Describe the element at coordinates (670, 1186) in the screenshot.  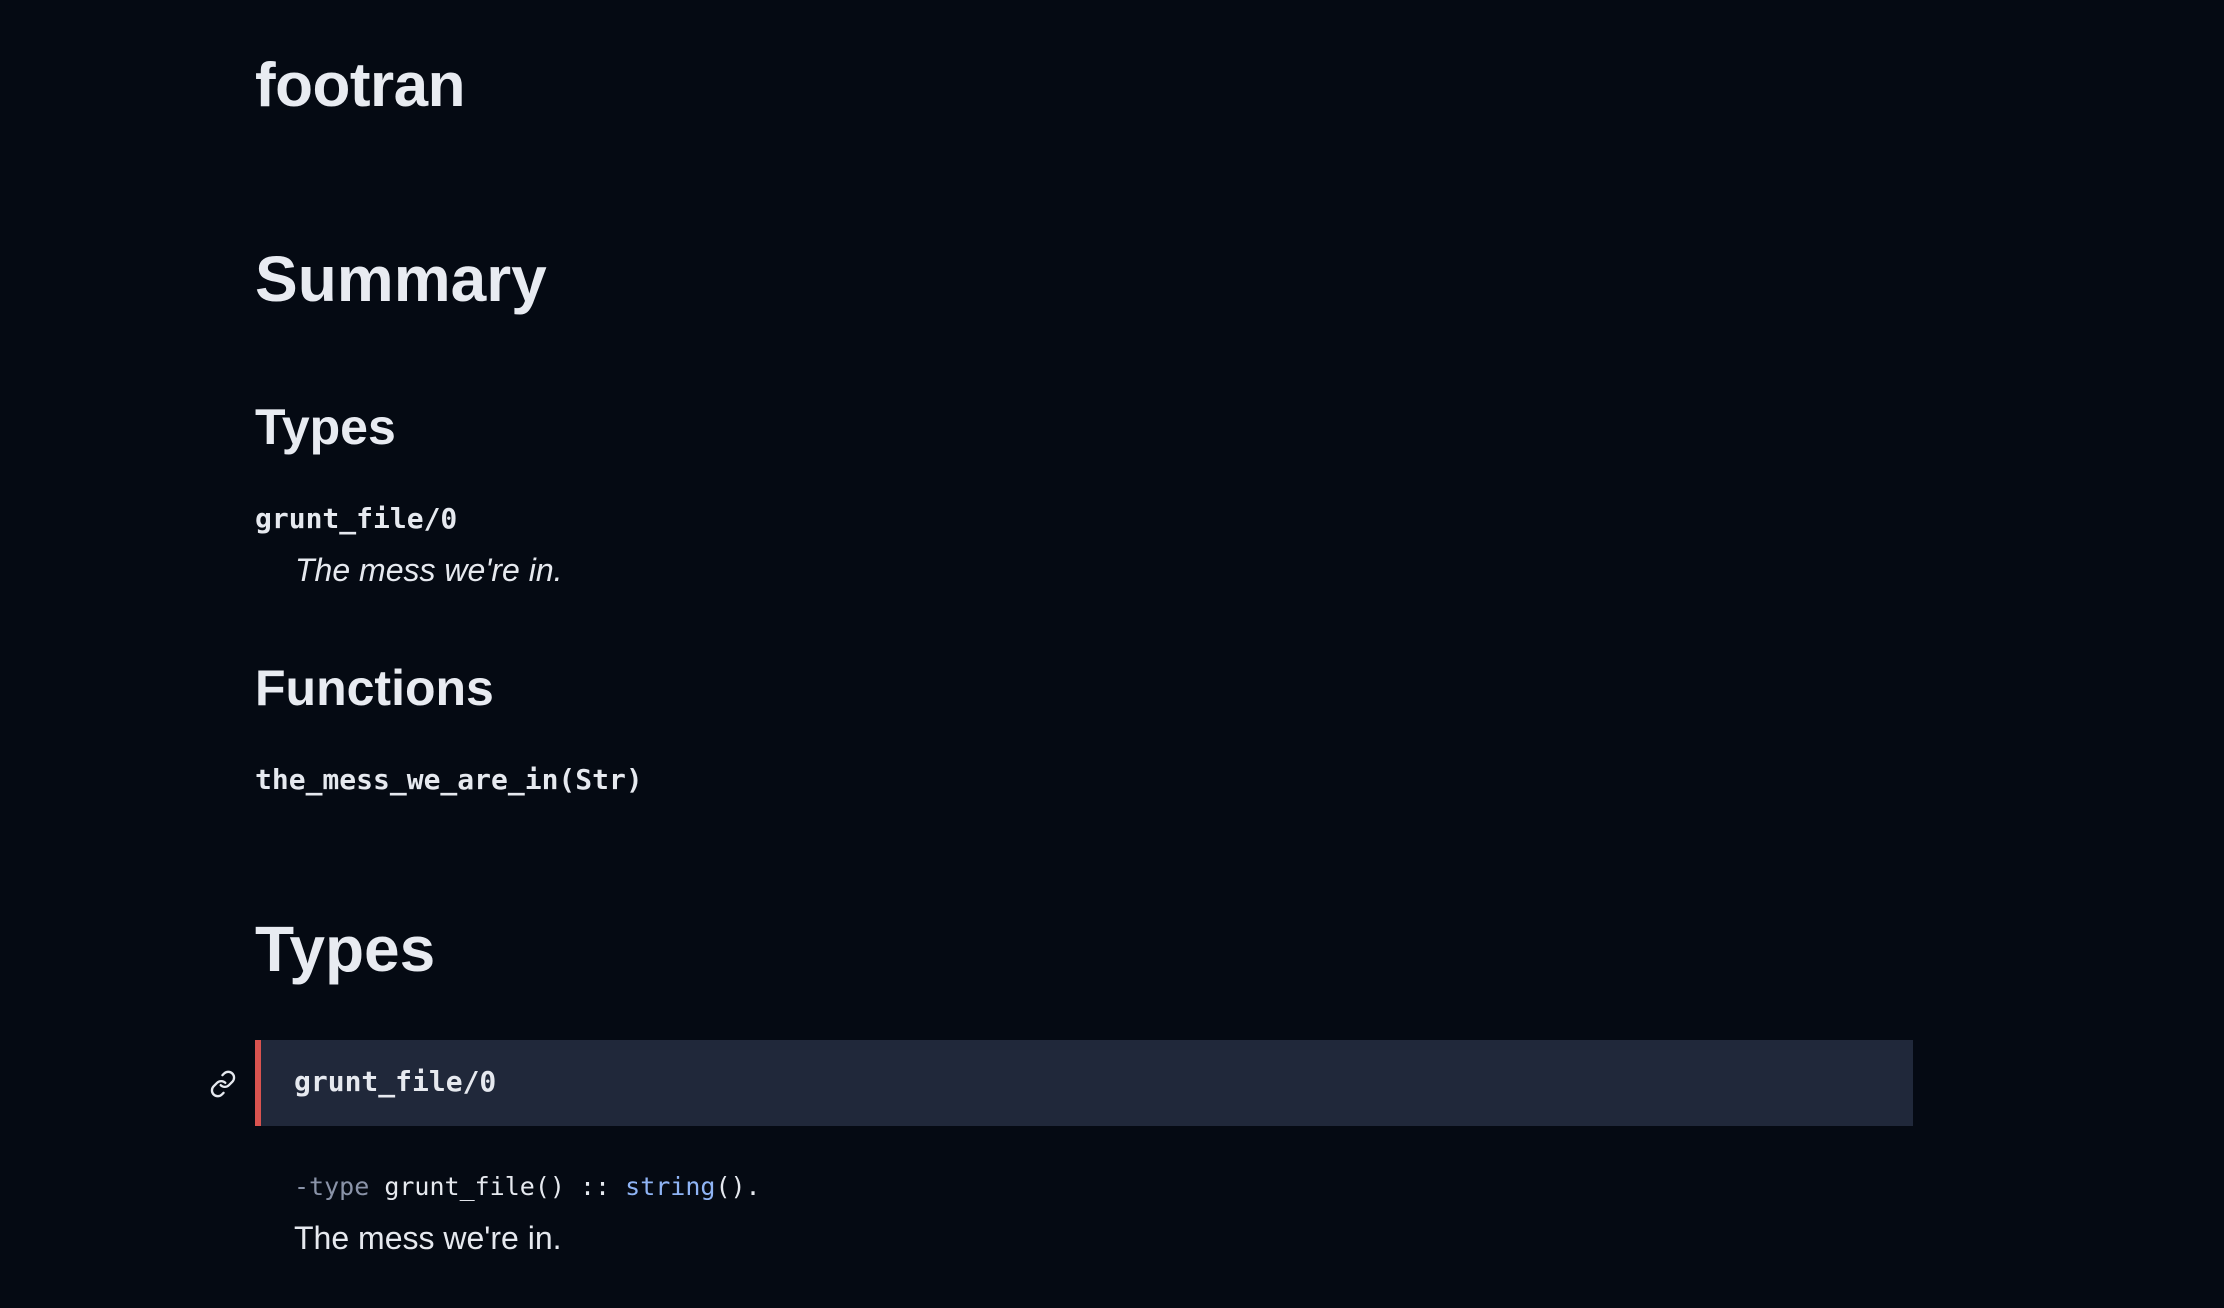
I see `spec-type-link: string` at that location.